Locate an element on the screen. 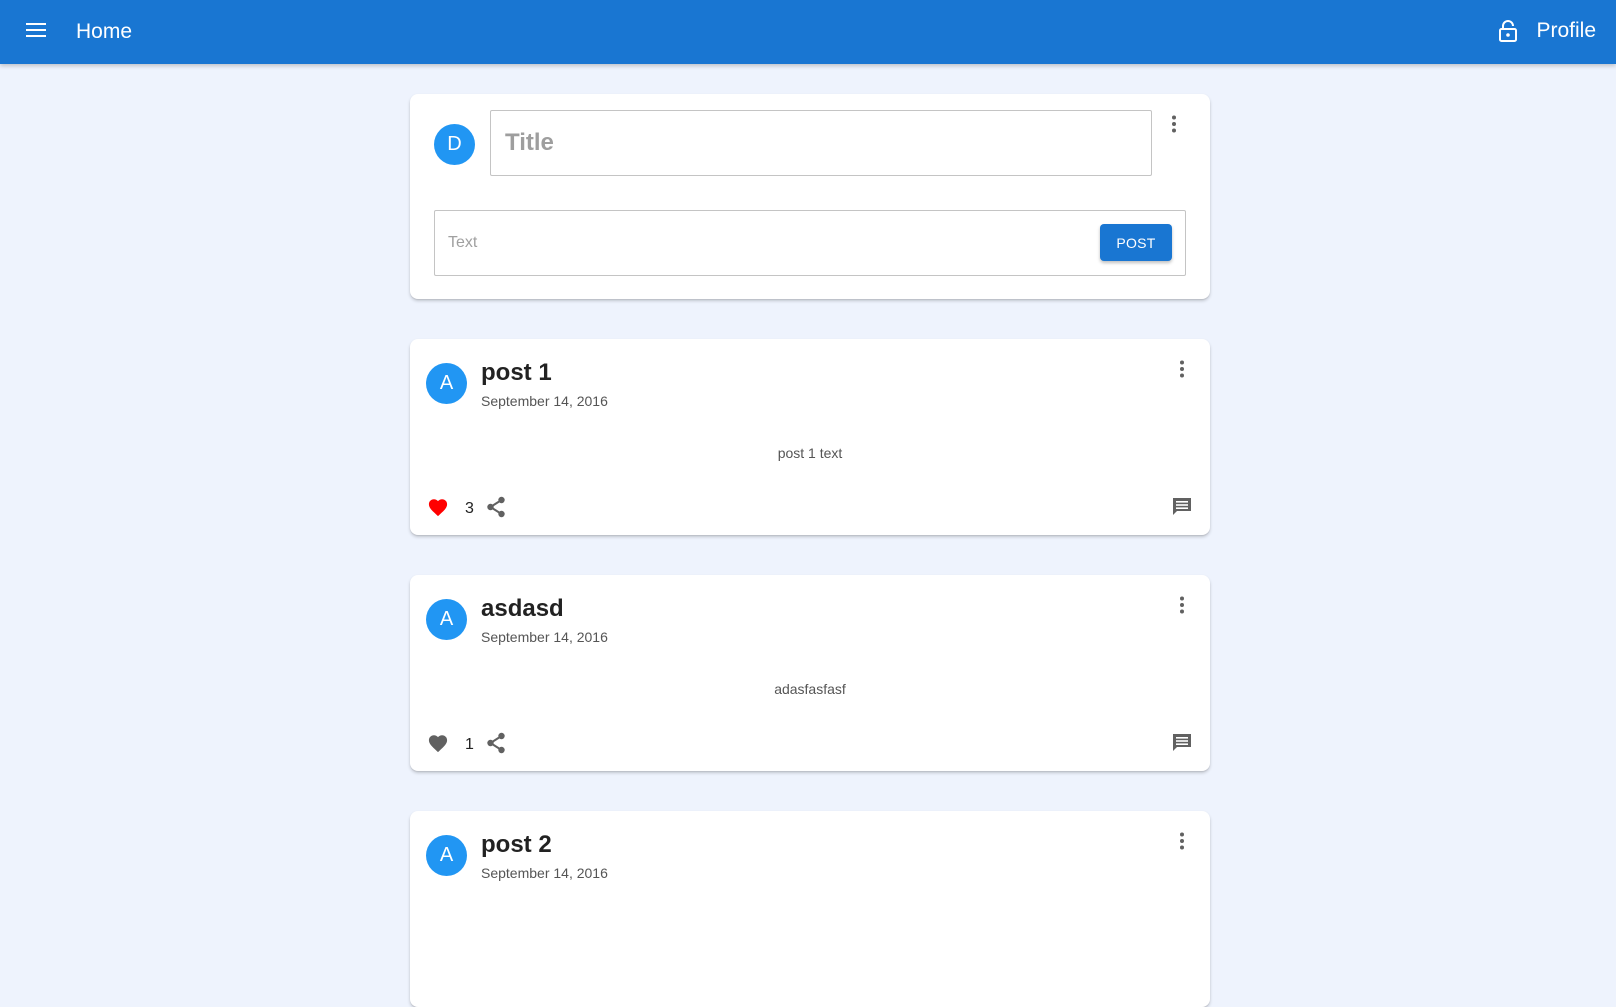  avatar: D is located at coordinates (454, 144).